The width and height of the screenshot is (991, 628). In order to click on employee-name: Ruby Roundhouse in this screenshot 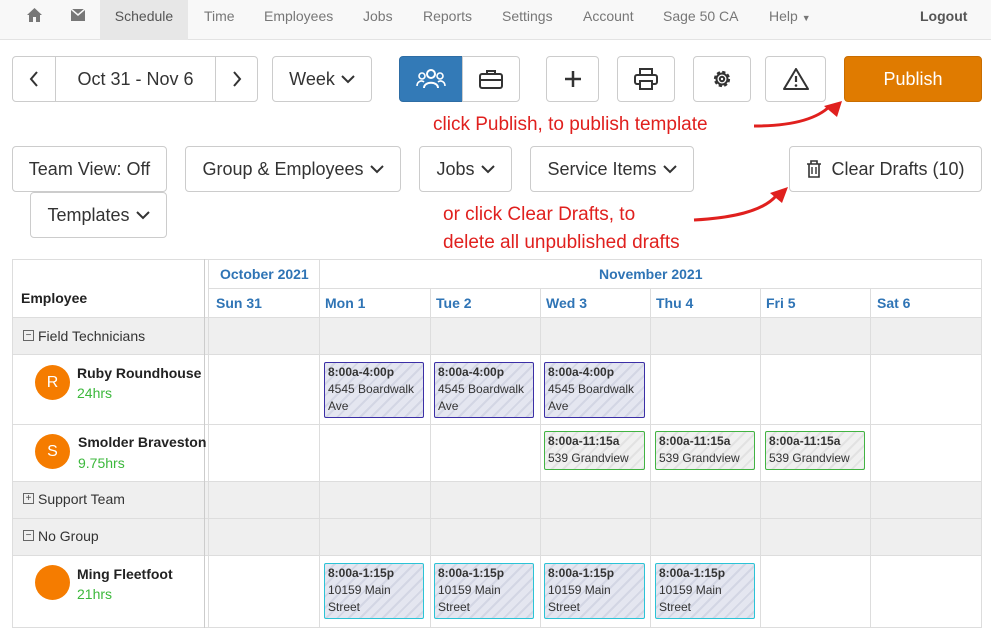, I will do `click(139, 373)`.